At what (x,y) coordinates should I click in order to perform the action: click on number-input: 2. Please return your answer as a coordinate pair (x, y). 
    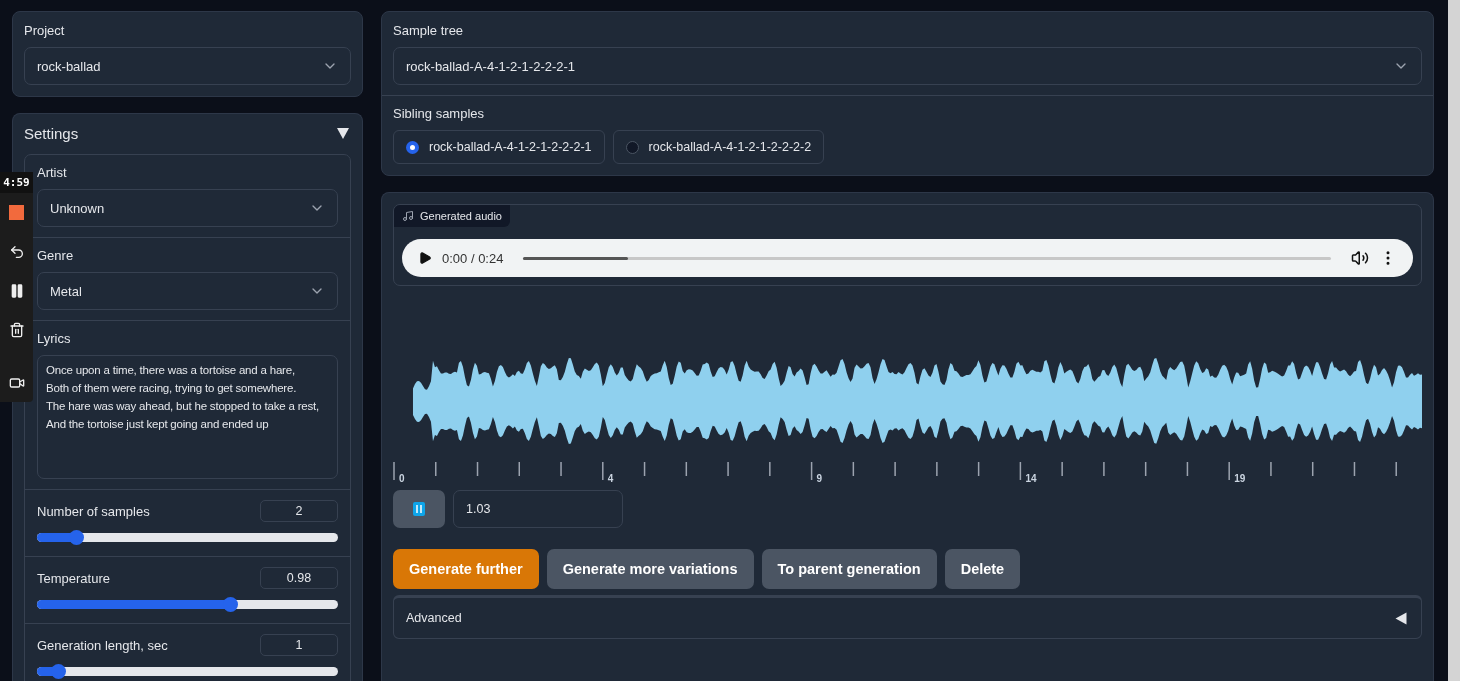
    Looking at the image, I should click on (299, 511).